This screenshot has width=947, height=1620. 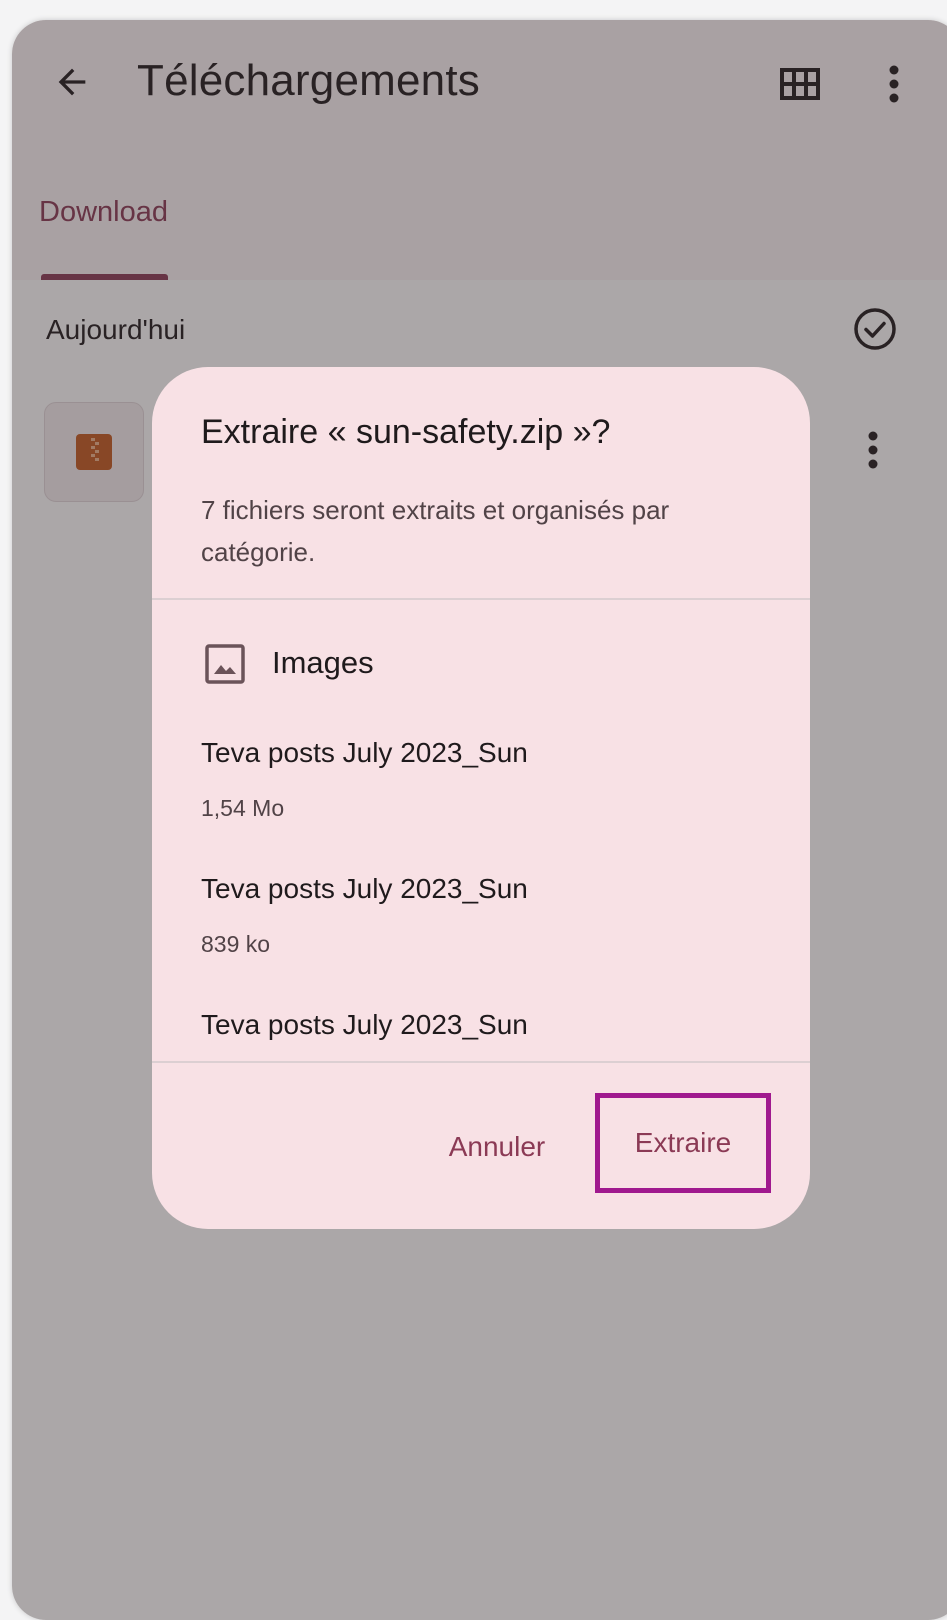 I want to click on category-label: Images, so click(x=323, y=662).